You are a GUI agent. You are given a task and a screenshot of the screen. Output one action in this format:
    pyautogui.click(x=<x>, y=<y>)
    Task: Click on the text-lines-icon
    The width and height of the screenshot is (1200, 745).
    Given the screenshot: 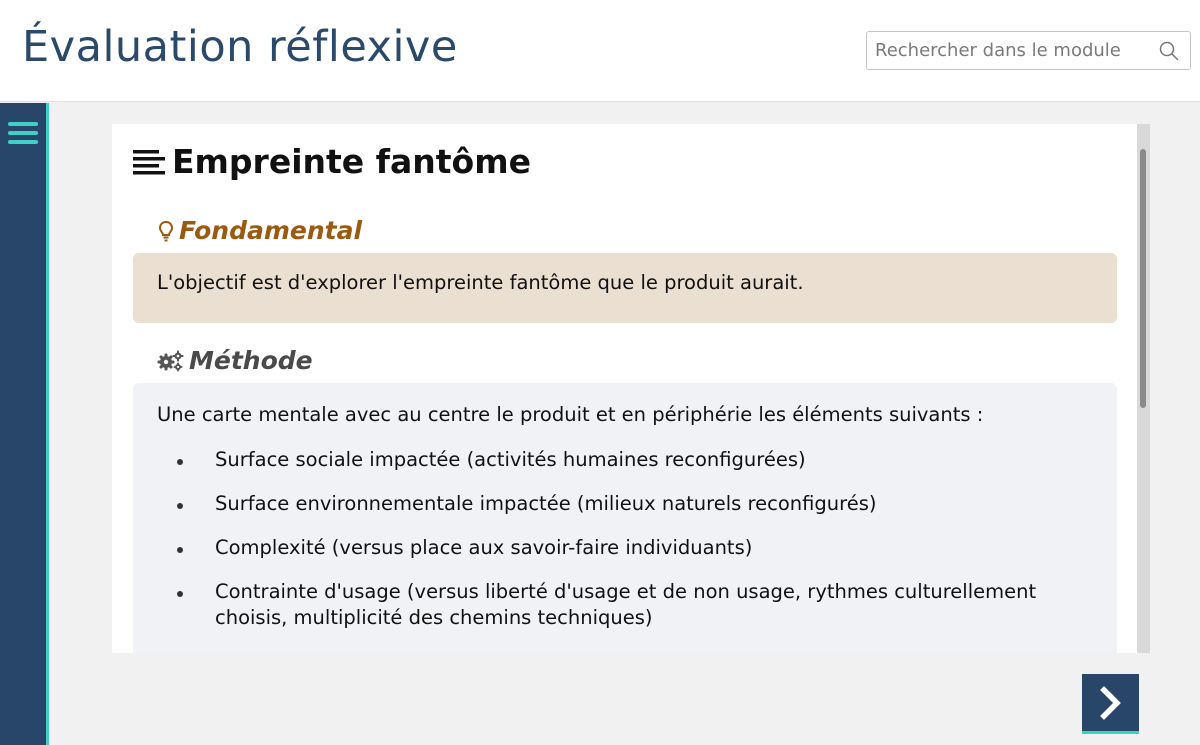 What is the action you would take?
    pyautogui.click(x=149, y=161)
    